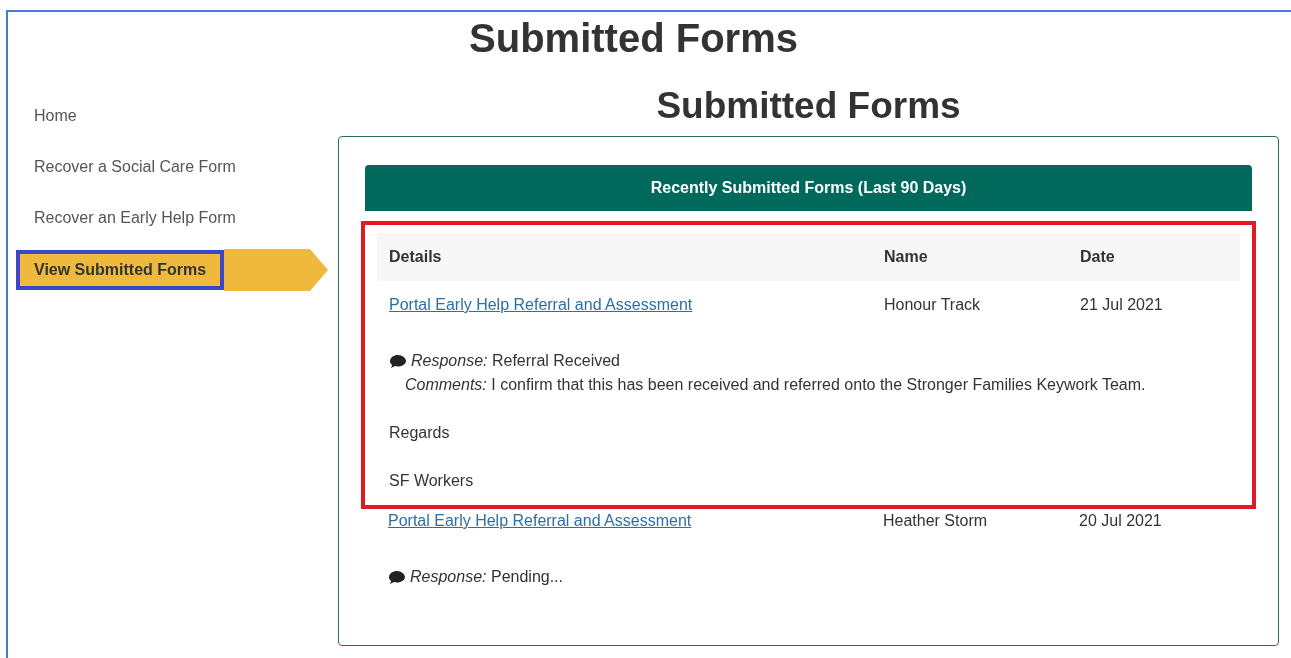 This screenshot has height=658, width=1291. I want to click on response-text: Response: Referral Received, so click(808, 361).